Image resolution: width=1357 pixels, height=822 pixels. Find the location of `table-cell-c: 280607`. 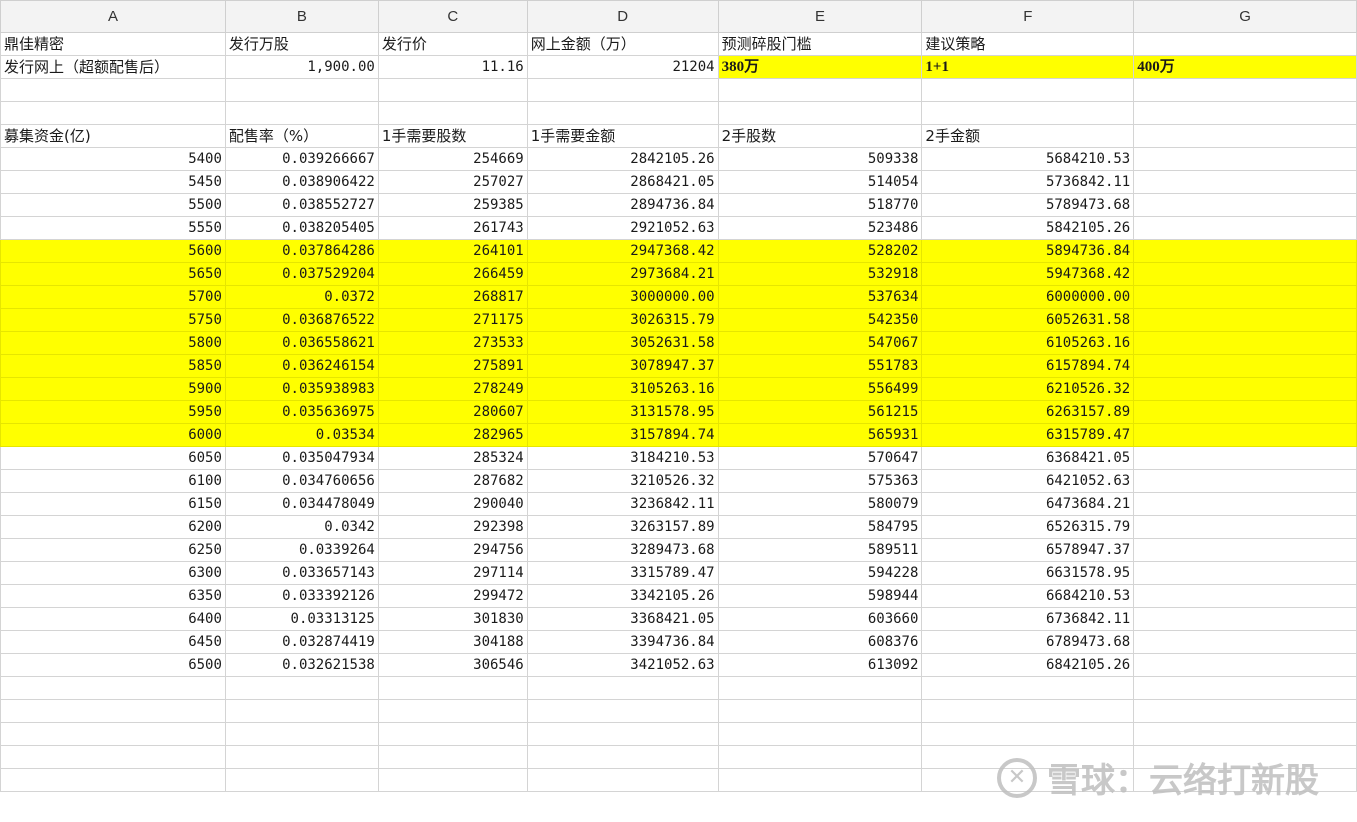

table-cell-c: 280607 is located at coordinates (452, 412).